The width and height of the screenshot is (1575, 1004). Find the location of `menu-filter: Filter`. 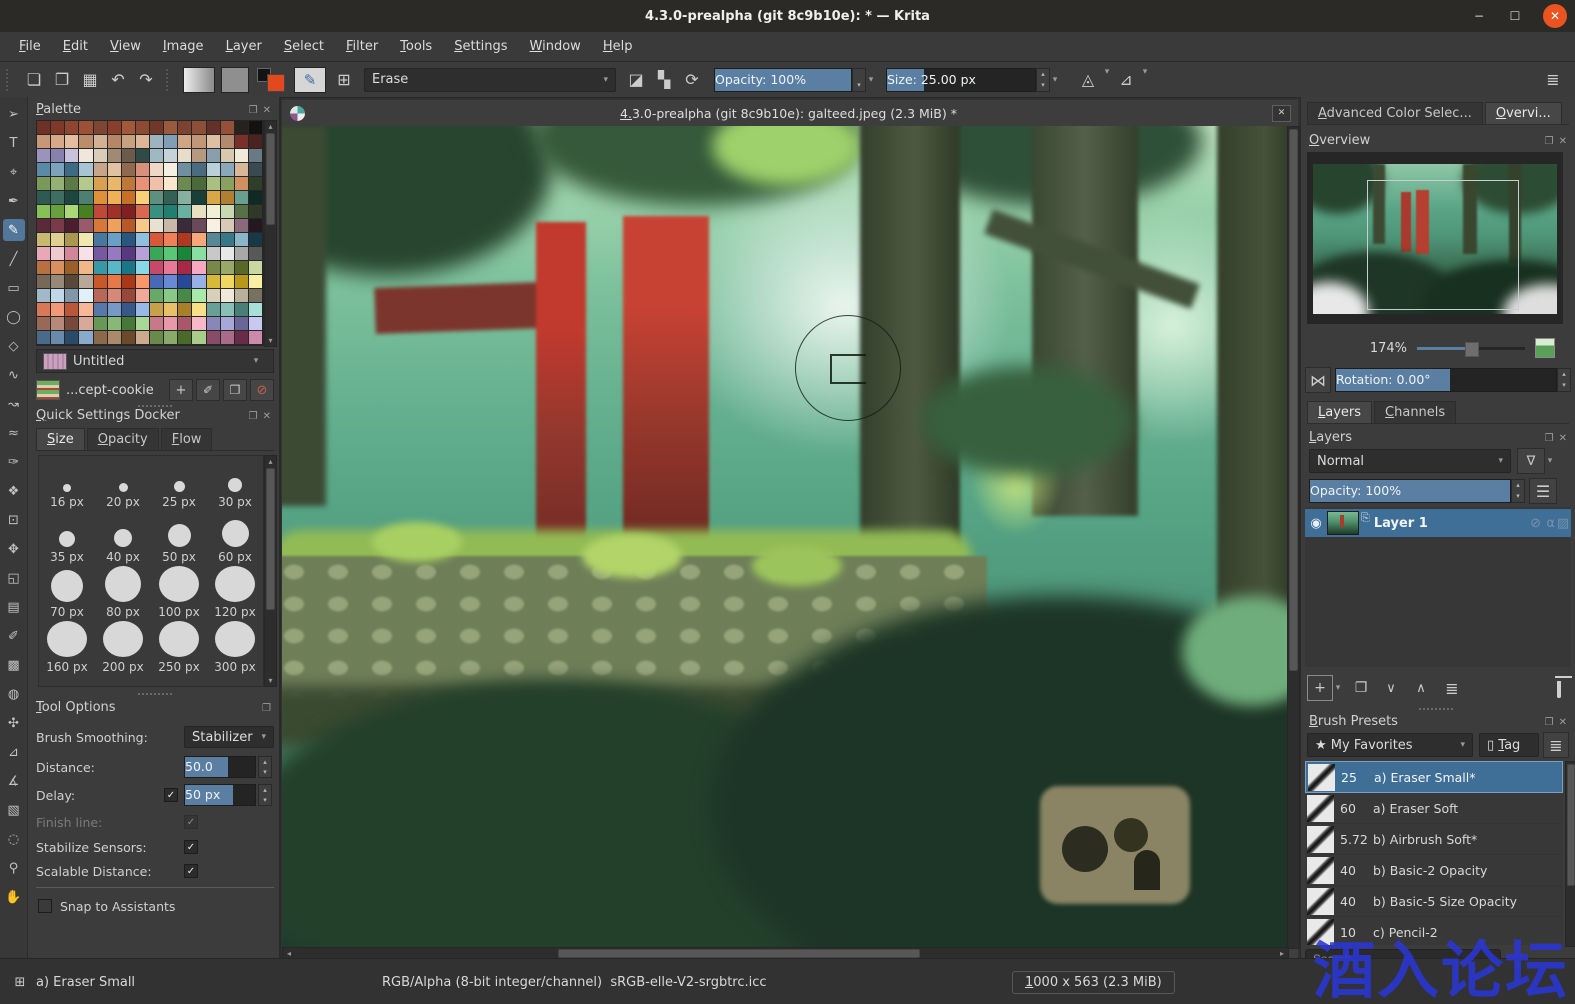

menu-filter: Filter is located at coordinates (362, 46).